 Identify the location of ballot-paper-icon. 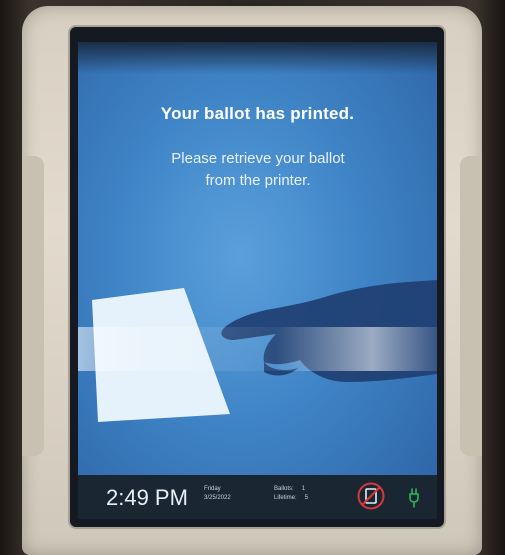
(161, 355).